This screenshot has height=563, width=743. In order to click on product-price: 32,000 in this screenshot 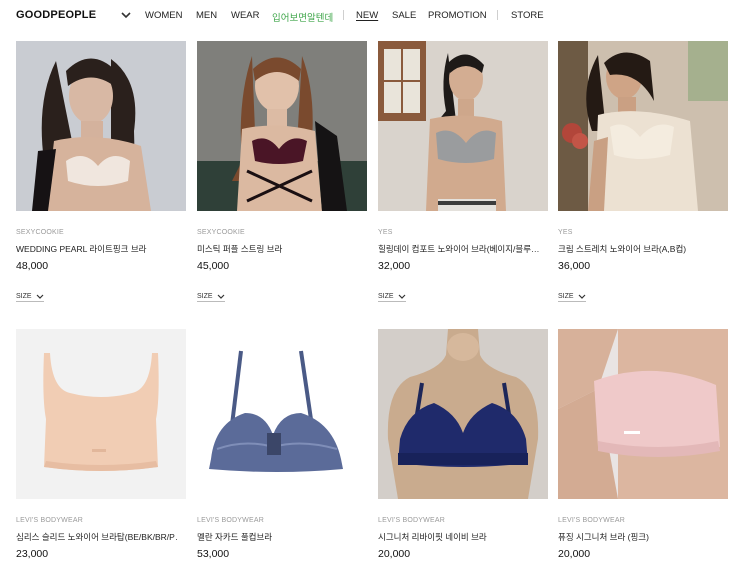, I will do `click(394, 266)`.